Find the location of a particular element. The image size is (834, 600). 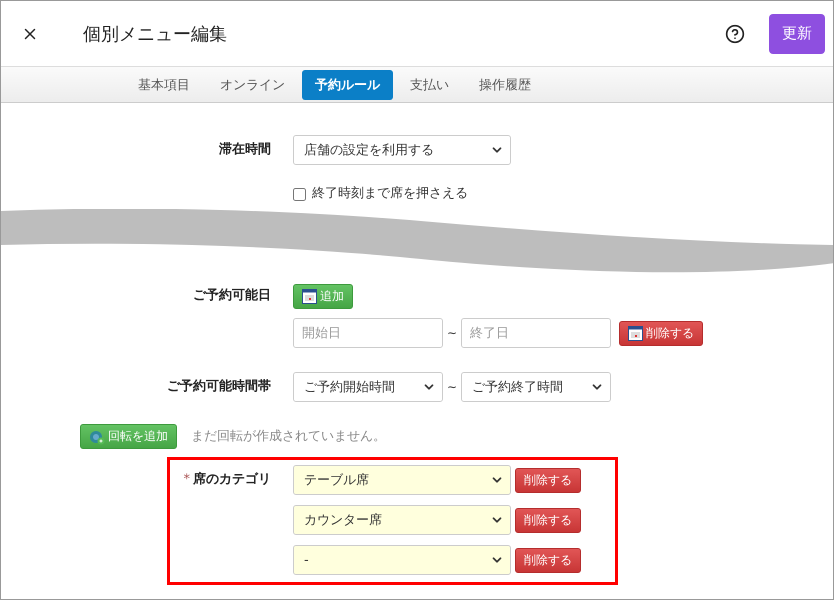

field-label: * 席のカテゴリ is located at coordinates (226, 479).